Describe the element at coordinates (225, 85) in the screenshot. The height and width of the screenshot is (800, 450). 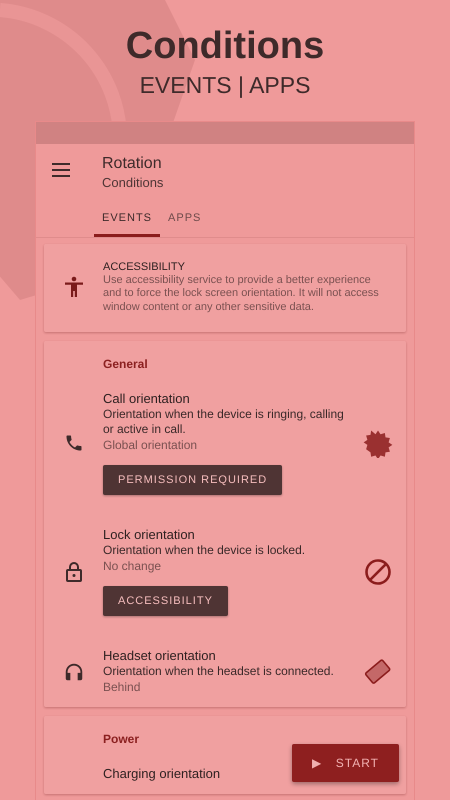
I see `page-subtitle: EVENTS | APPS` at that location.